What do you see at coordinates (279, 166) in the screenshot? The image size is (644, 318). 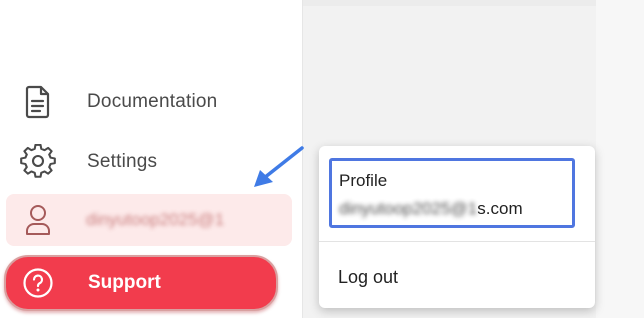 I see `annotation-arrow-icon` at bounding box center [279, 166].